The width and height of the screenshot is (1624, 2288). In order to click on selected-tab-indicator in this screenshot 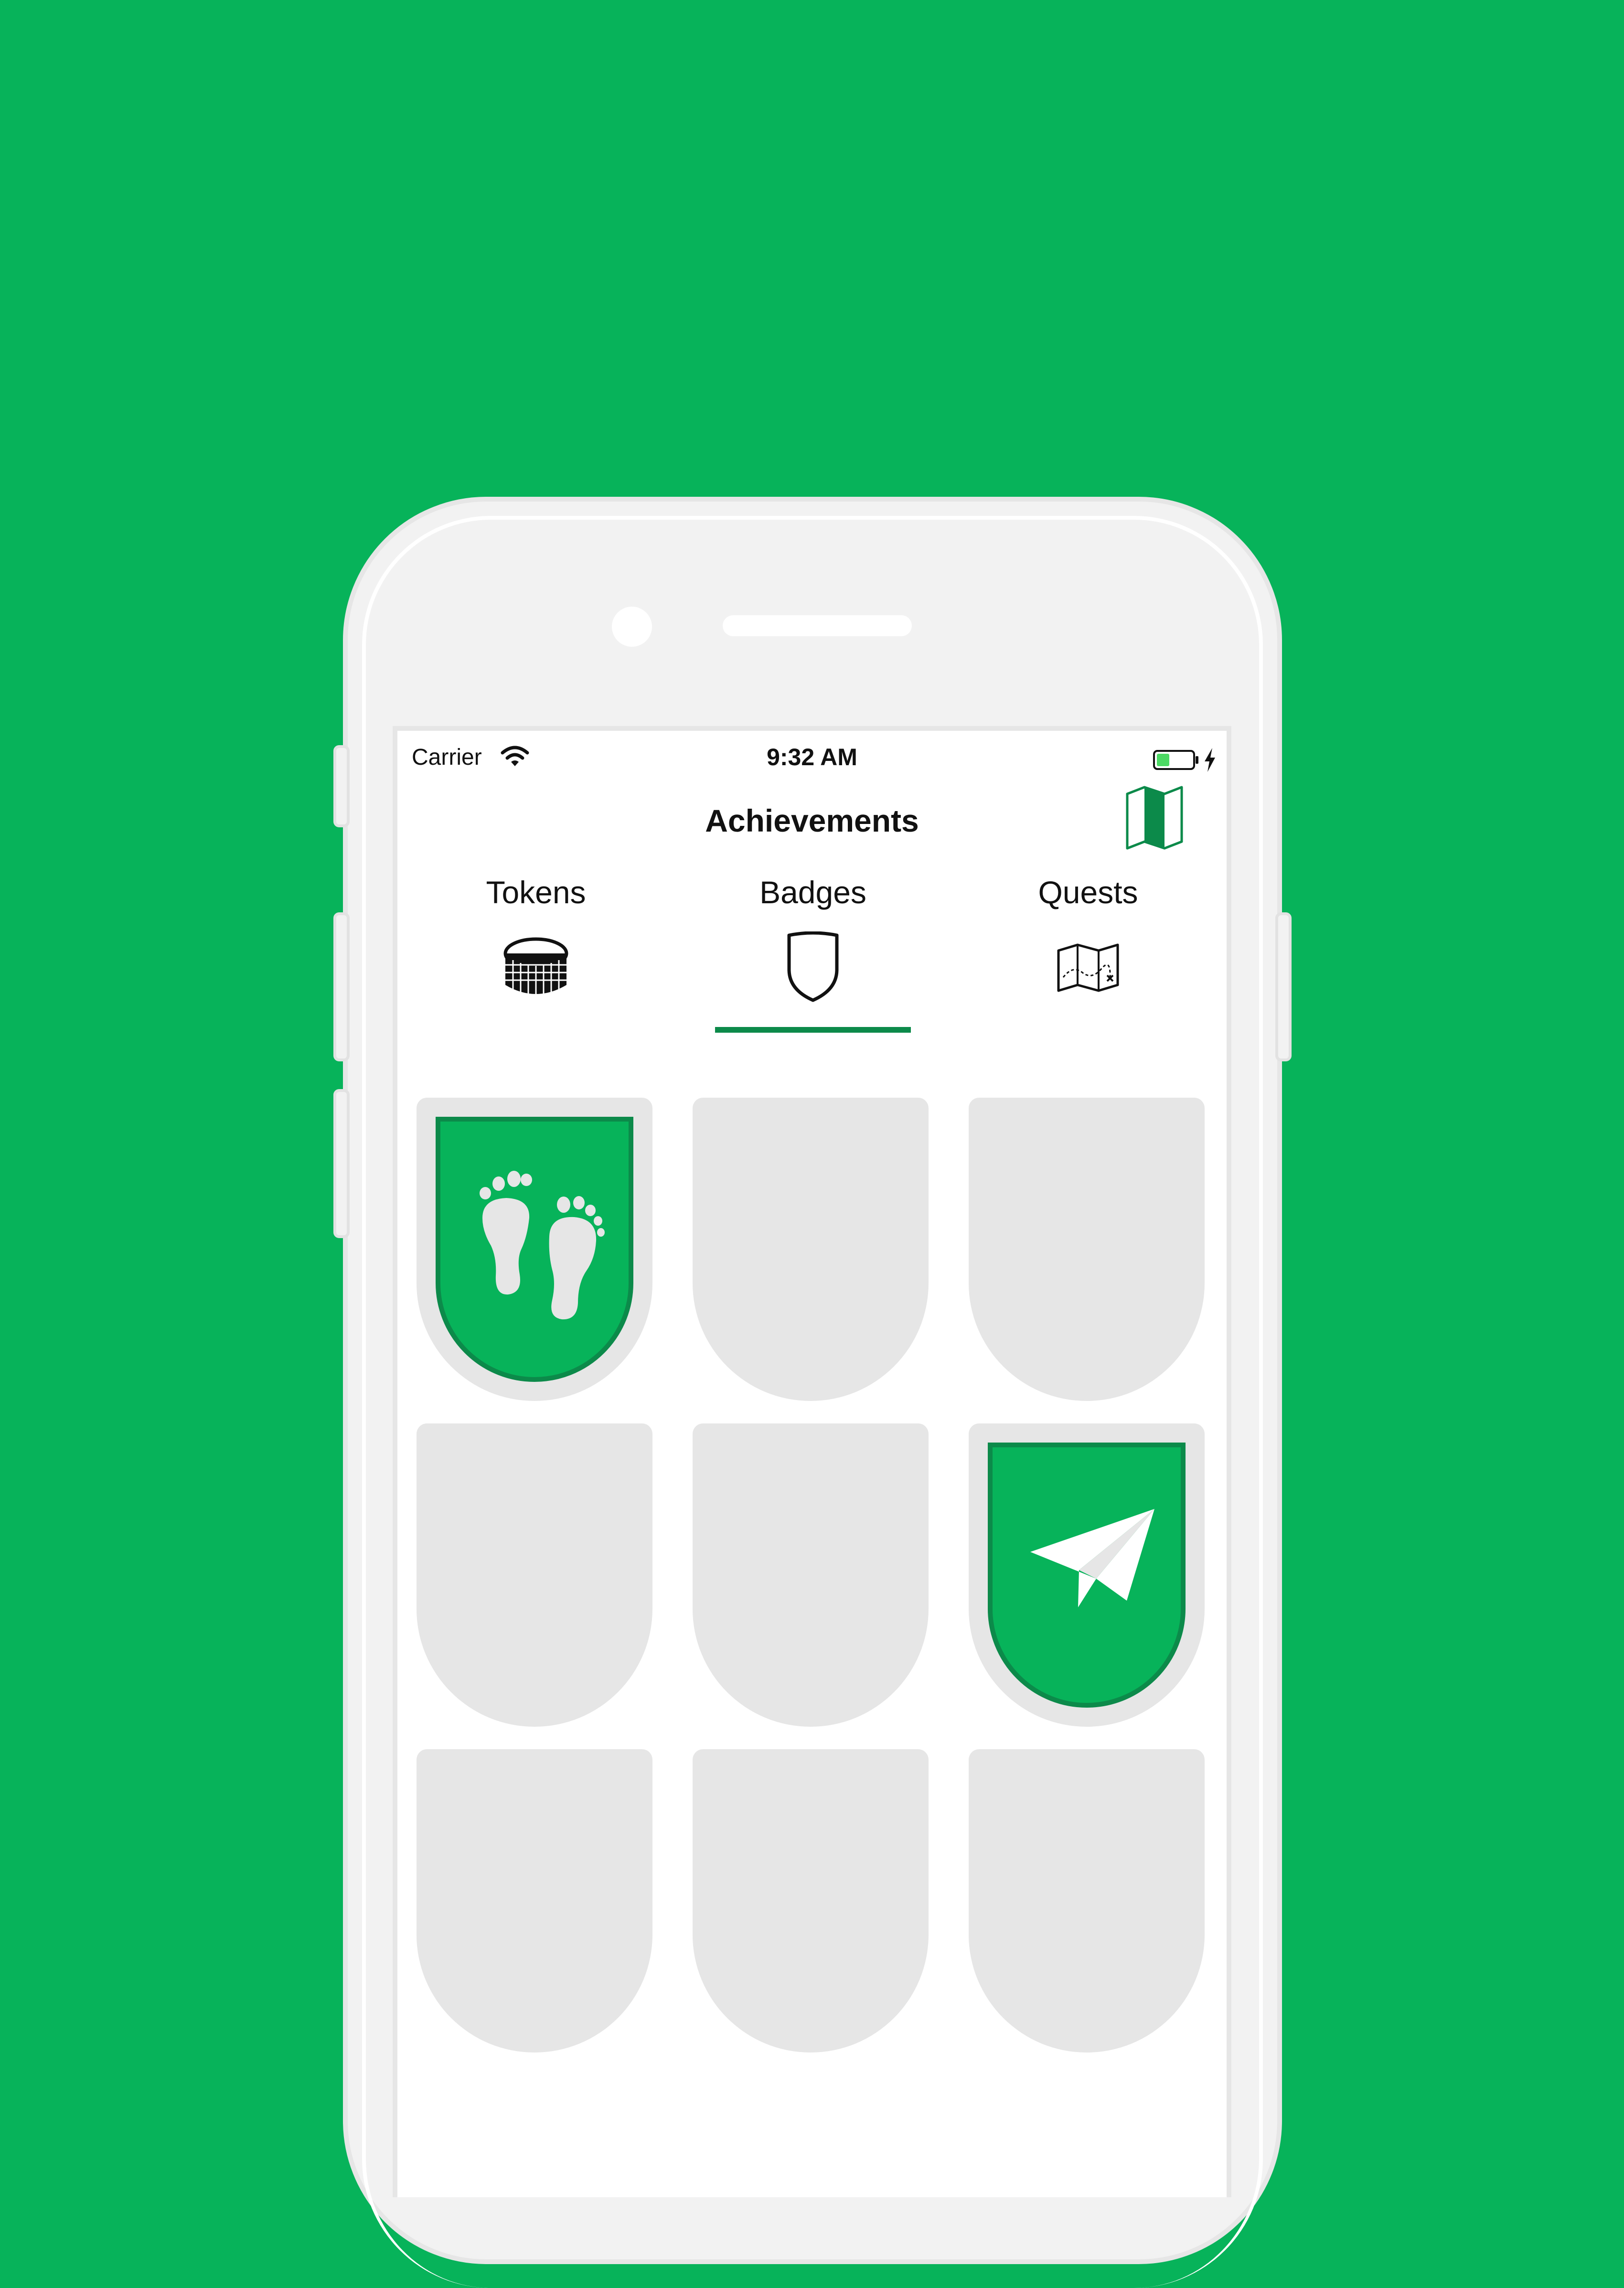, I will do `click(813, 1030)`.